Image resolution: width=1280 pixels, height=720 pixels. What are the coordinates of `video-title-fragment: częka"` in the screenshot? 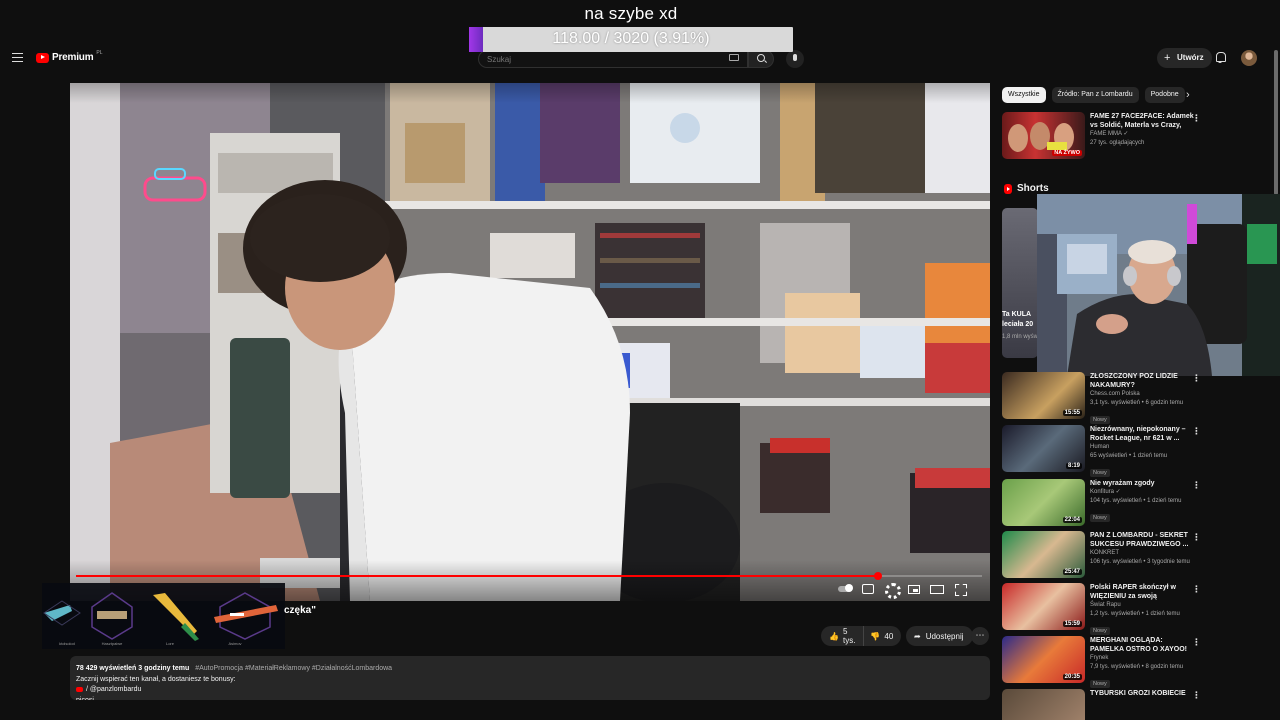 It's located at (300, 610).